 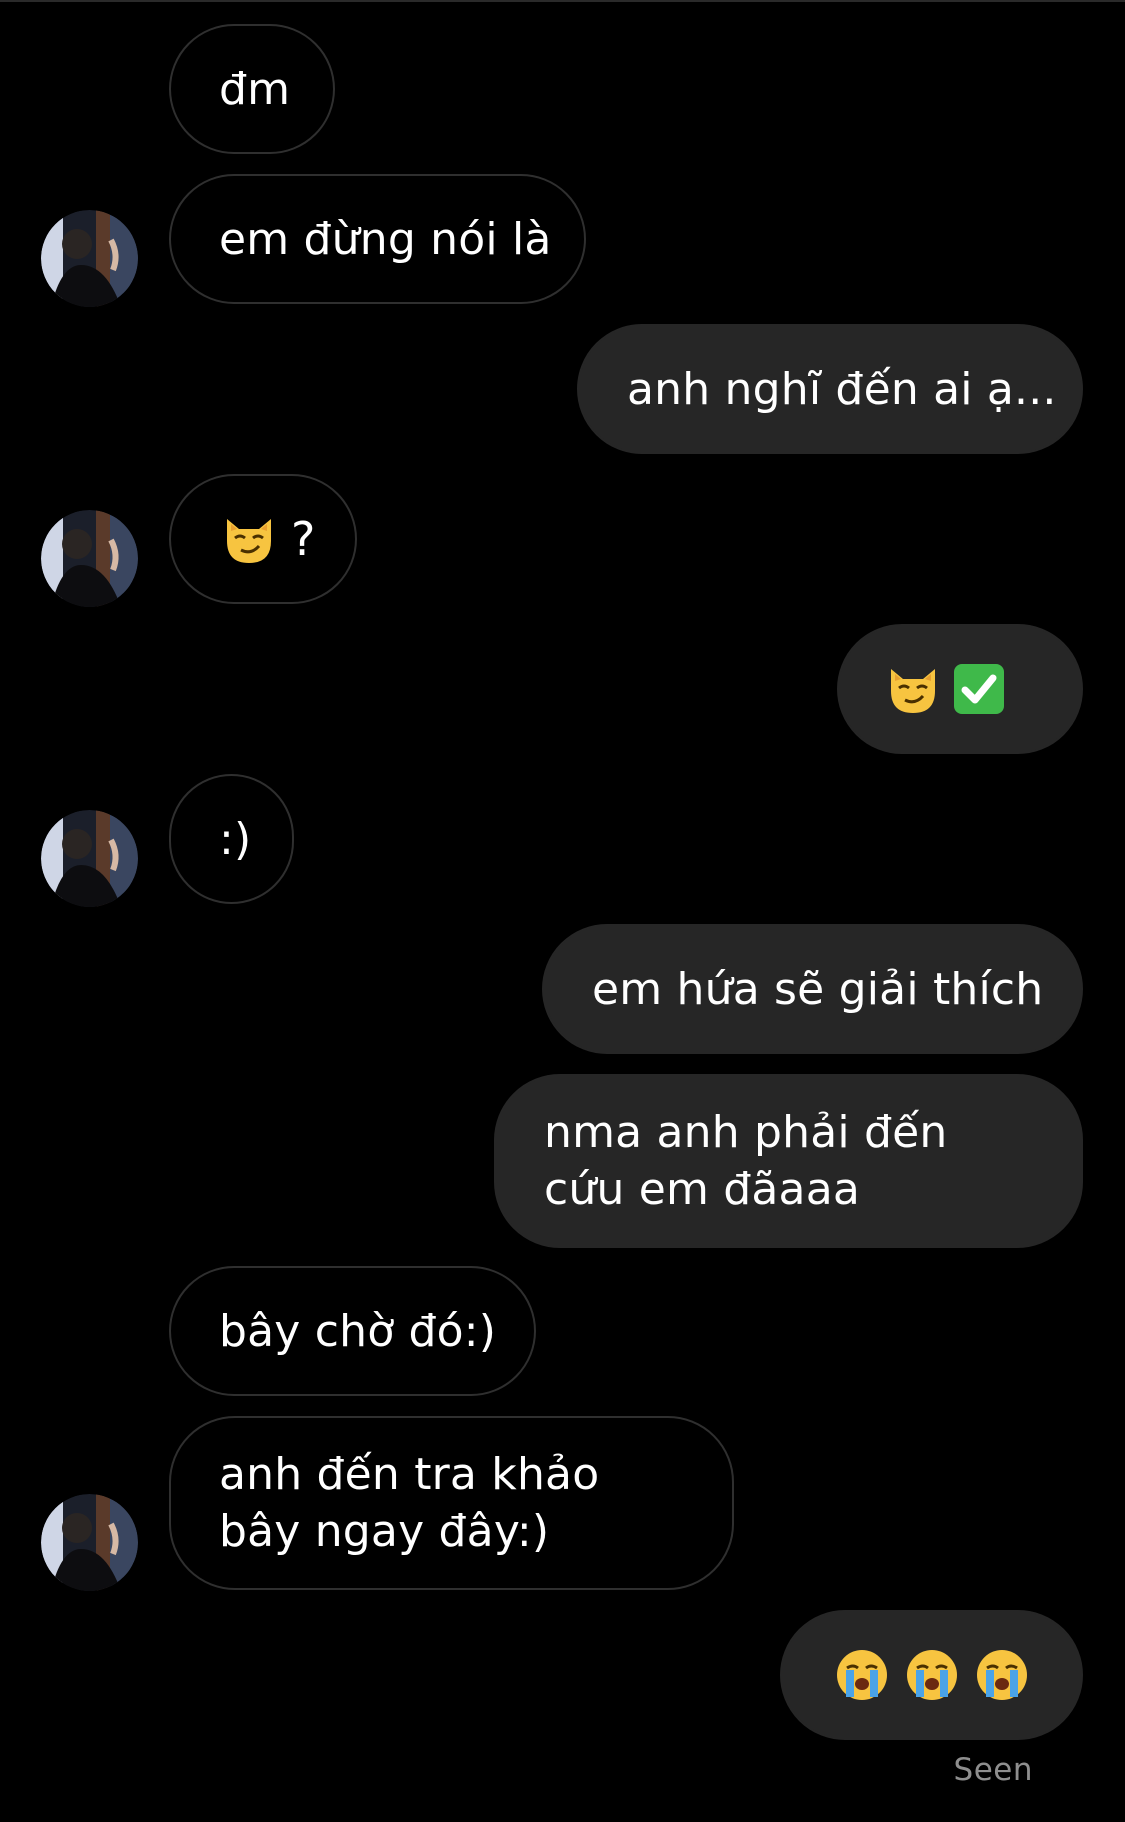 I want to click on message-incoming: :), so click(x=231, y=839).